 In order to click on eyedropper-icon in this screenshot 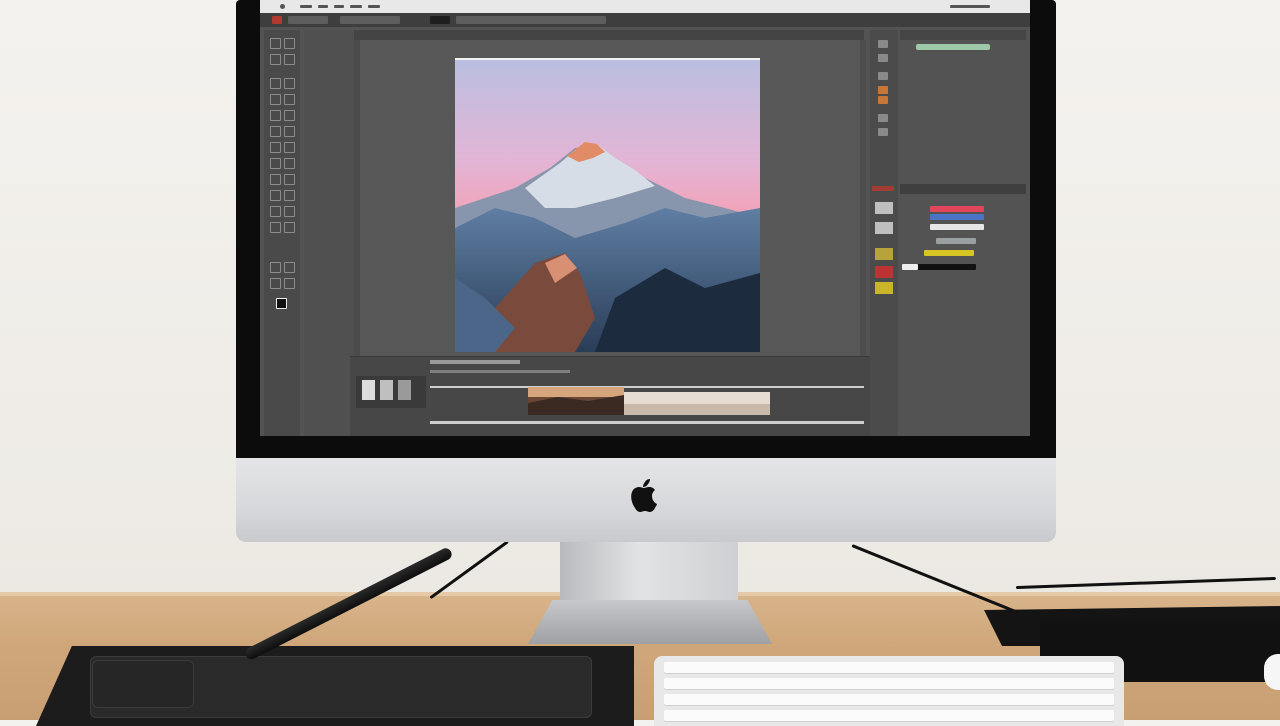, I will do `click(289, 83)`.